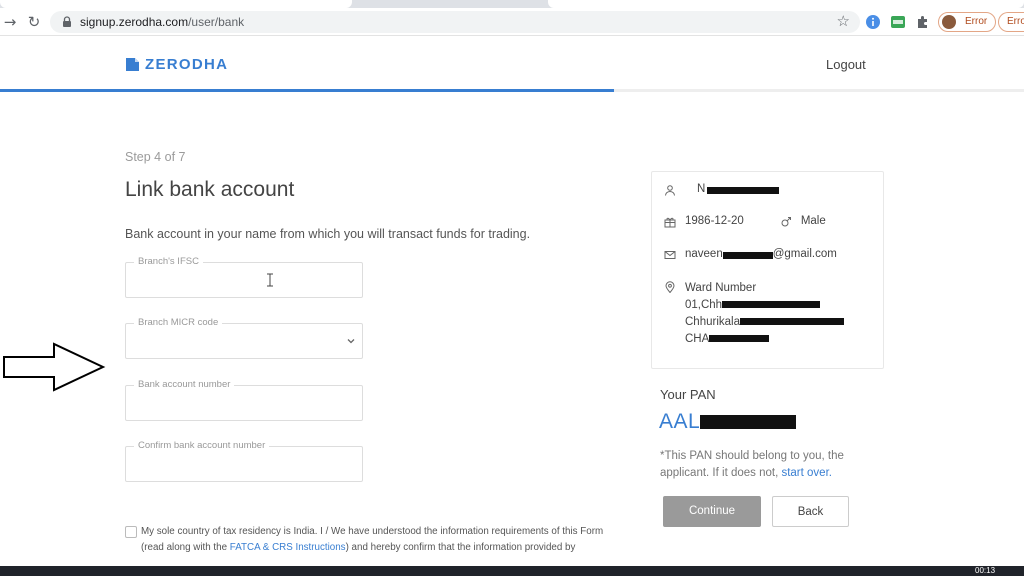 The width and height of the screenshot is (1024, 576). I want to click on pan-value-prefix: AAL, so click(680, 421).